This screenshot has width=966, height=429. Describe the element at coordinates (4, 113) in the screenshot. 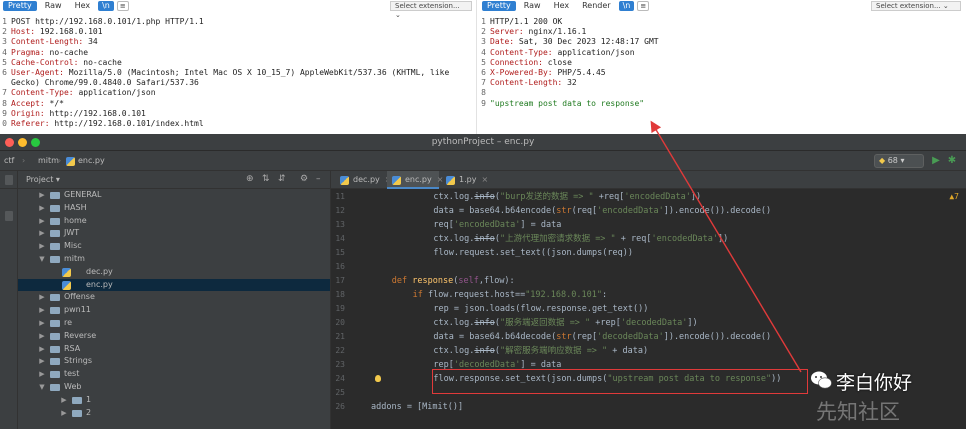

I see `line-number: 9` at that location.